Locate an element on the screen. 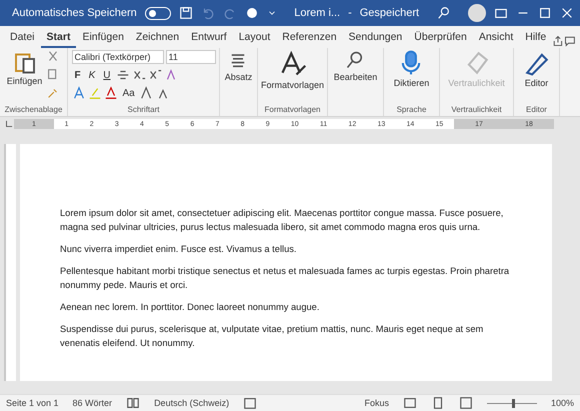 This screenshot has height=411, width=580. paragraph: Pellentesque habitant morbi tristique senectus et netus et malesuada fames ac turpis egestas. Proin pharetra nonummy pede. Mauris et orci. is located at coordinates (285, 278).